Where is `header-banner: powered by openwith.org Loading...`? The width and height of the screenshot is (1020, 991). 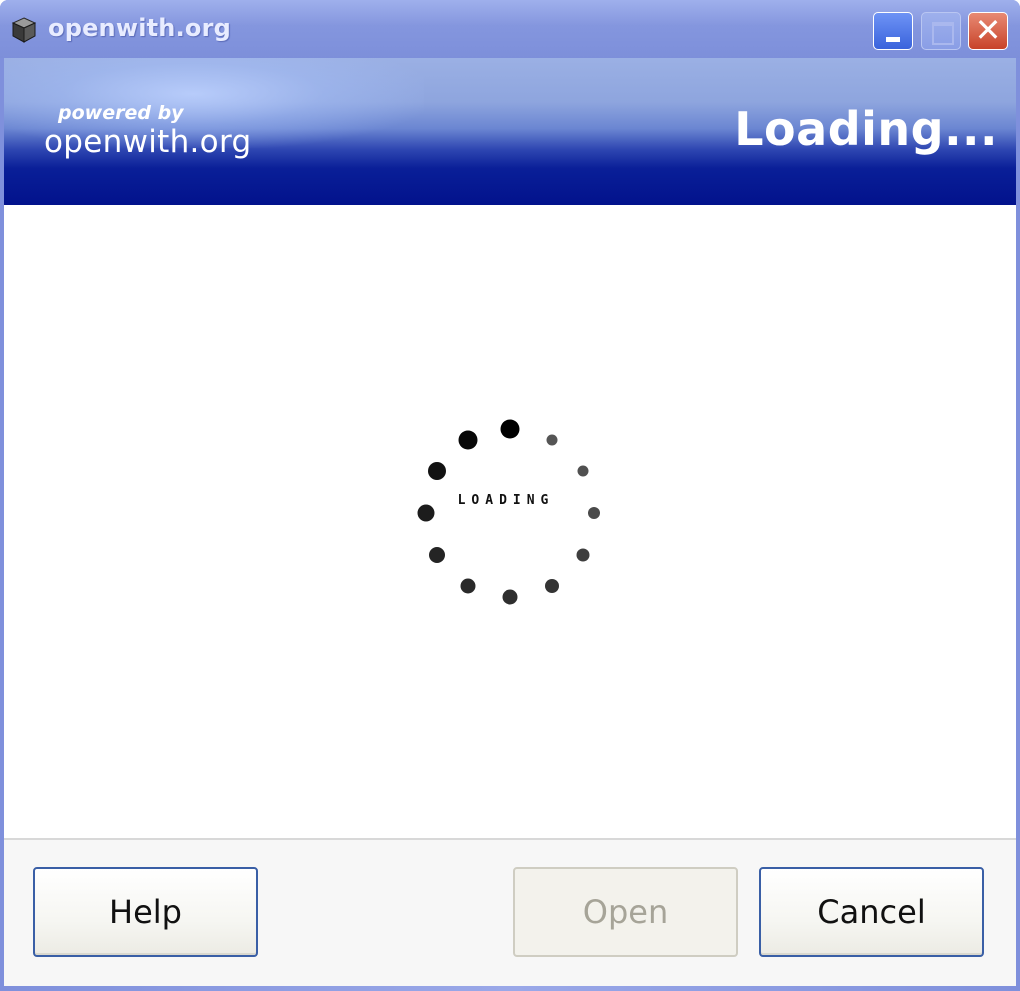
header-banner: powered by openwith.org Loading... is located at coordinates (510, 131).